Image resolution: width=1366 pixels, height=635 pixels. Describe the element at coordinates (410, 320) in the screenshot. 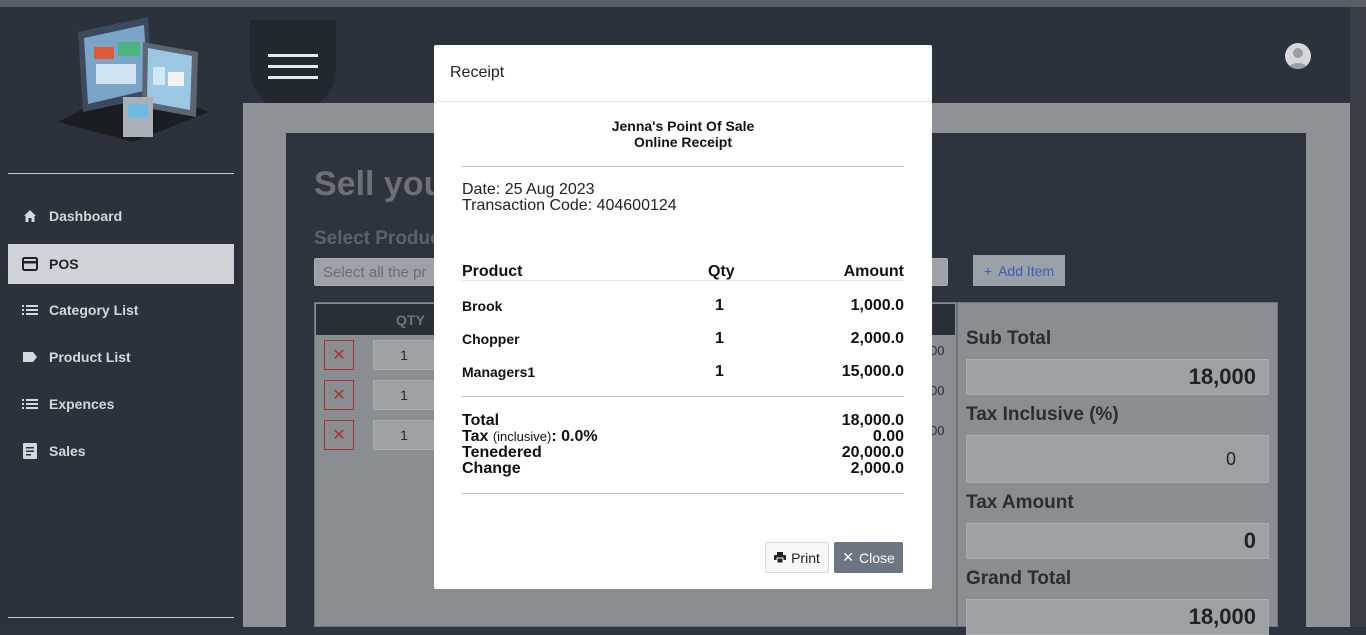

I see `qty-column-header: QTY` at that location.